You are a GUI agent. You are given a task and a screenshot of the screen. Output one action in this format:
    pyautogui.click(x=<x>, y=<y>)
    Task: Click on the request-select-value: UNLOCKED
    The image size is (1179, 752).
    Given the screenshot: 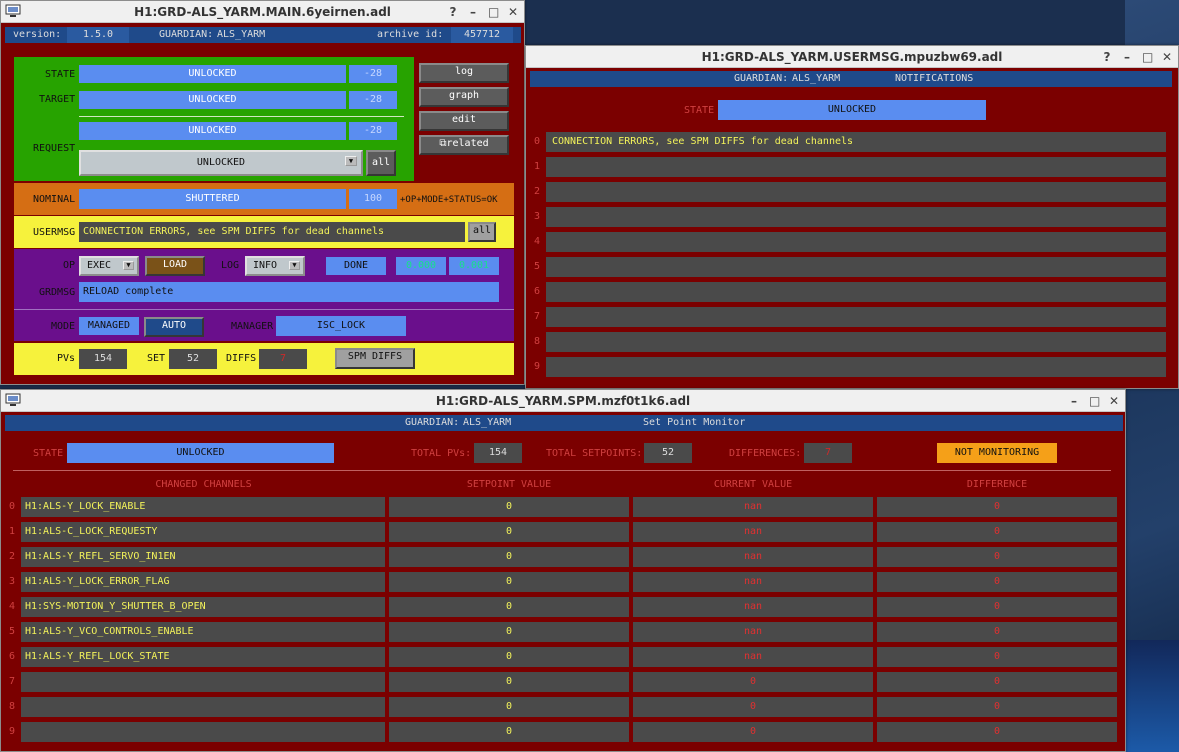 What is the action you would take?
    pyautogui.click(x=221, y=162)
    